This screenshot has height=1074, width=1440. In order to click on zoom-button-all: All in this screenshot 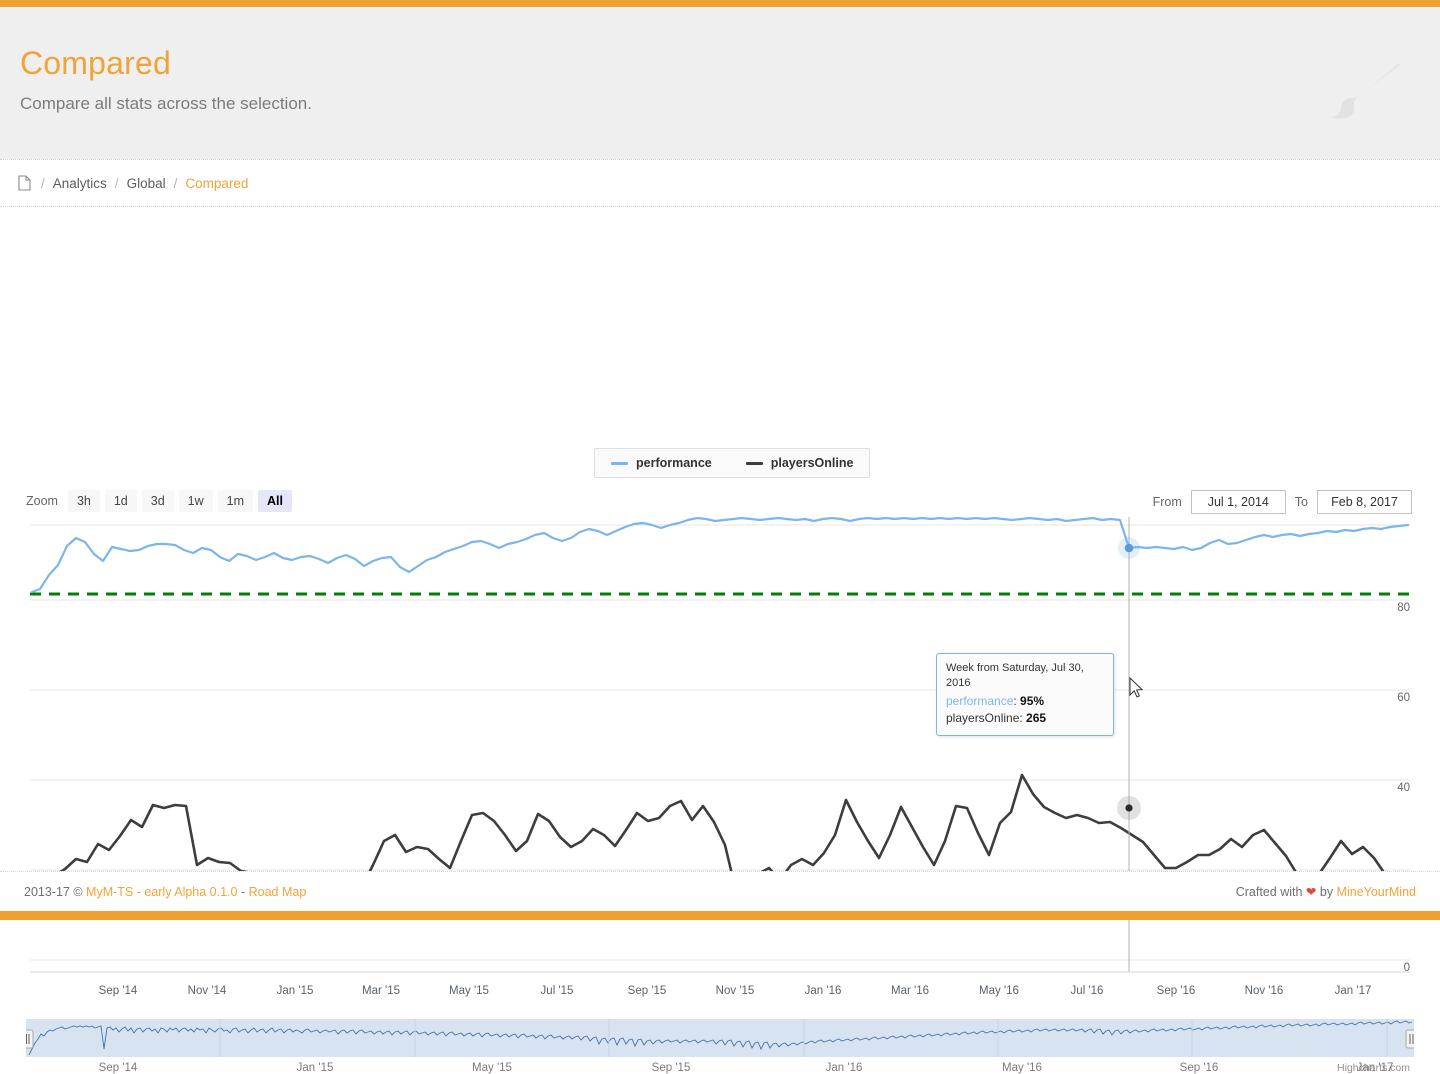, I will do `click(275, 501)`.